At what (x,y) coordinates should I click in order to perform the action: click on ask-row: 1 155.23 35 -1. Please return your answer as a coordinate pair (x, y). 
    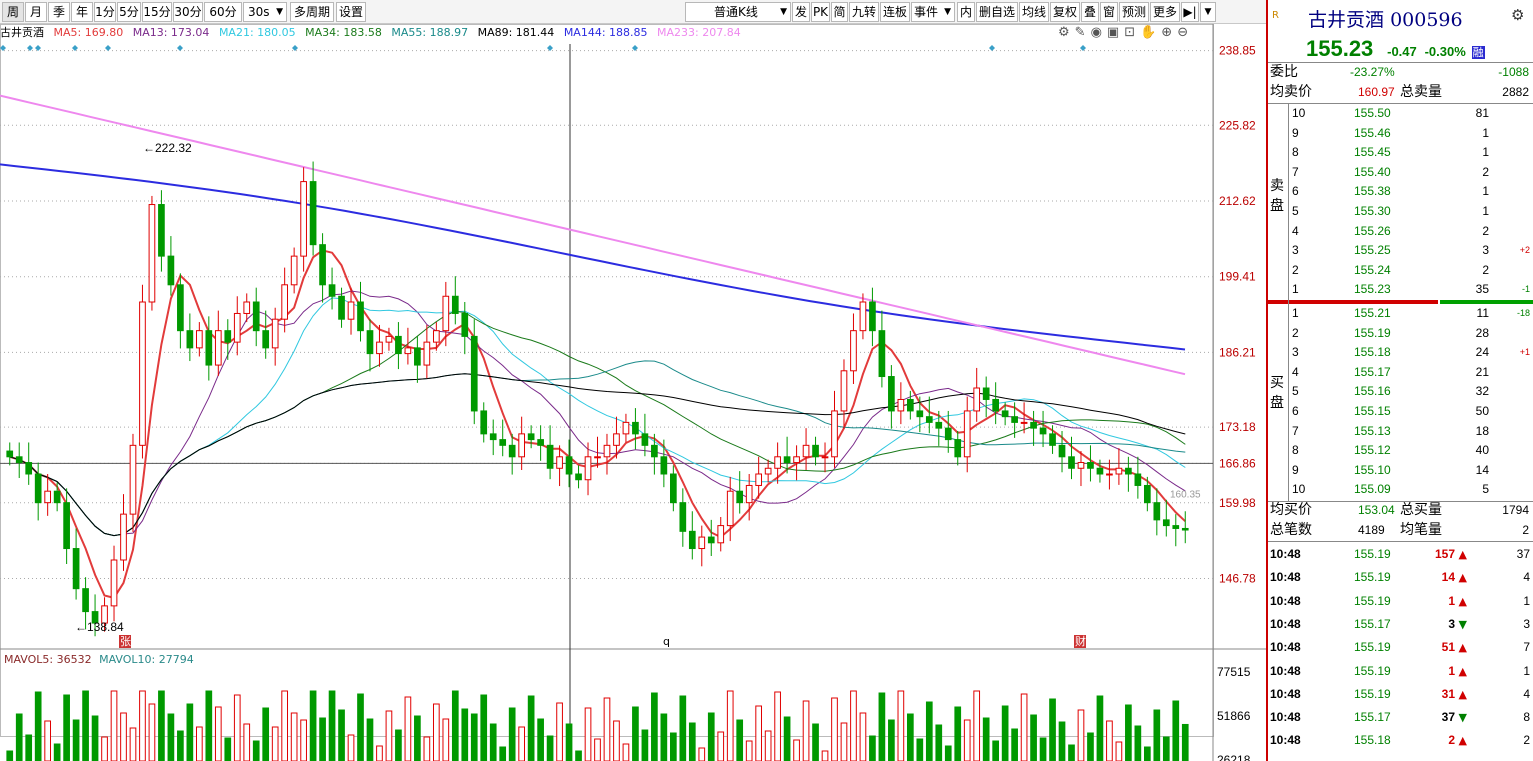
    Looking at the image, I should click on (1400, 289).